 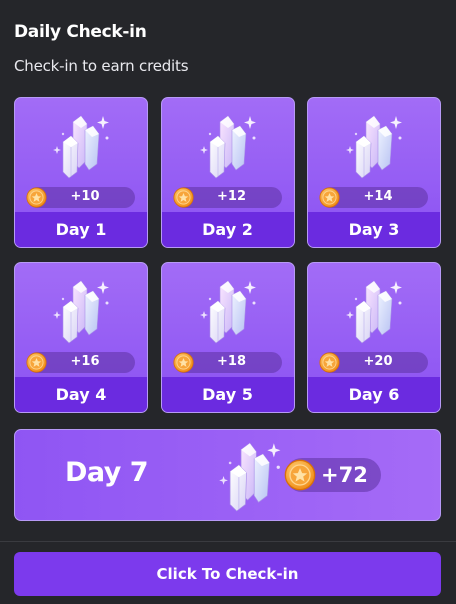 I want to click on day-card-2: +12 Day 2, so click(x=227, y=172).